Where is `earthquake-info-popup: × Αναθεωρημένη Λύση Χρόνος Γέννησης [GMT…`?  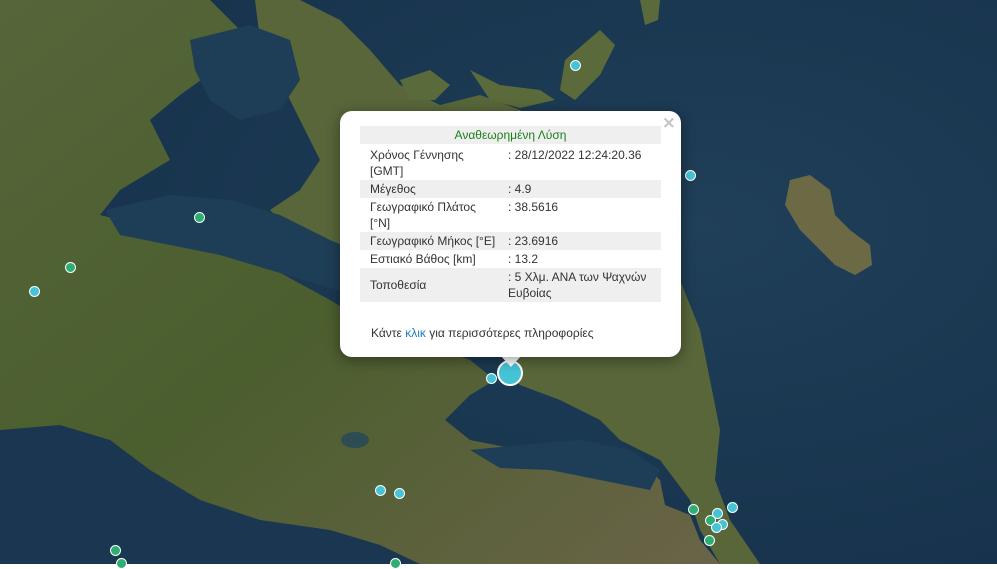 earthquake-info-popup: × Αναθεωρημένη Λύση Χρόνος Γέννησης [GMT… is located at coordinates (510, 234).